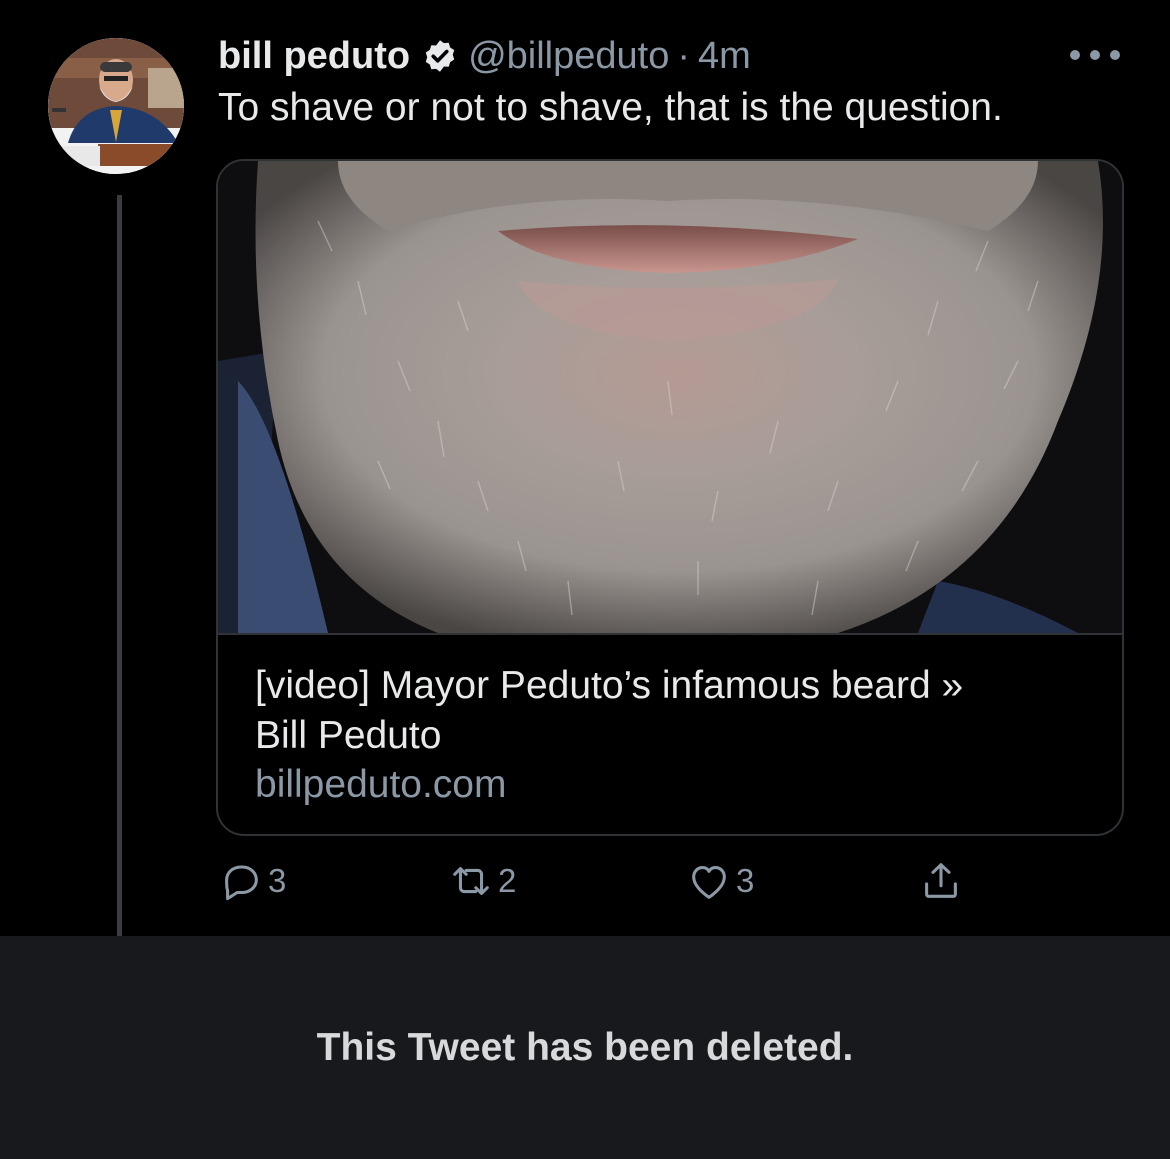 This screenshot has height=1159, width=1170. I want to click on share-button, so click(941, 881).